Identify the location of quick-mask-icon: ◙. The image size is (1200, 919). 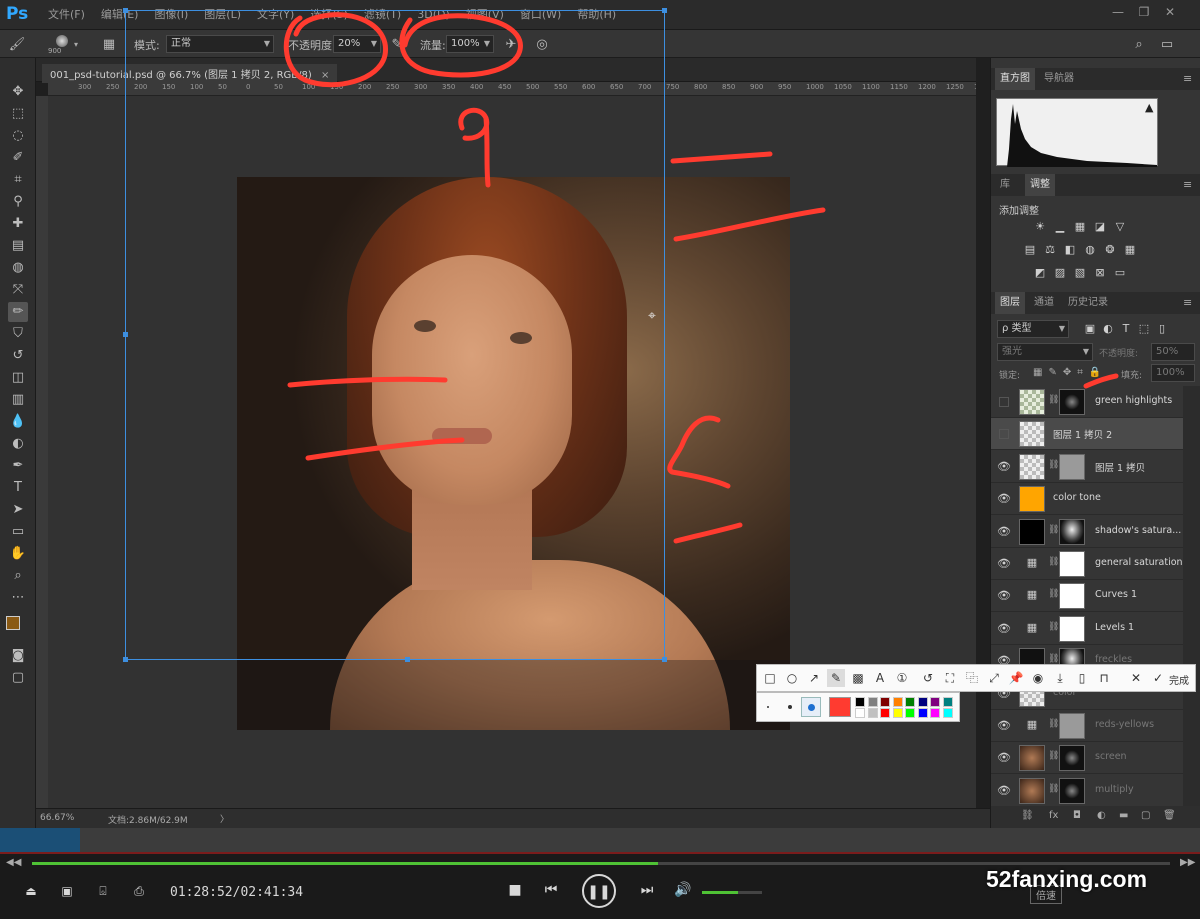
(18, 656).